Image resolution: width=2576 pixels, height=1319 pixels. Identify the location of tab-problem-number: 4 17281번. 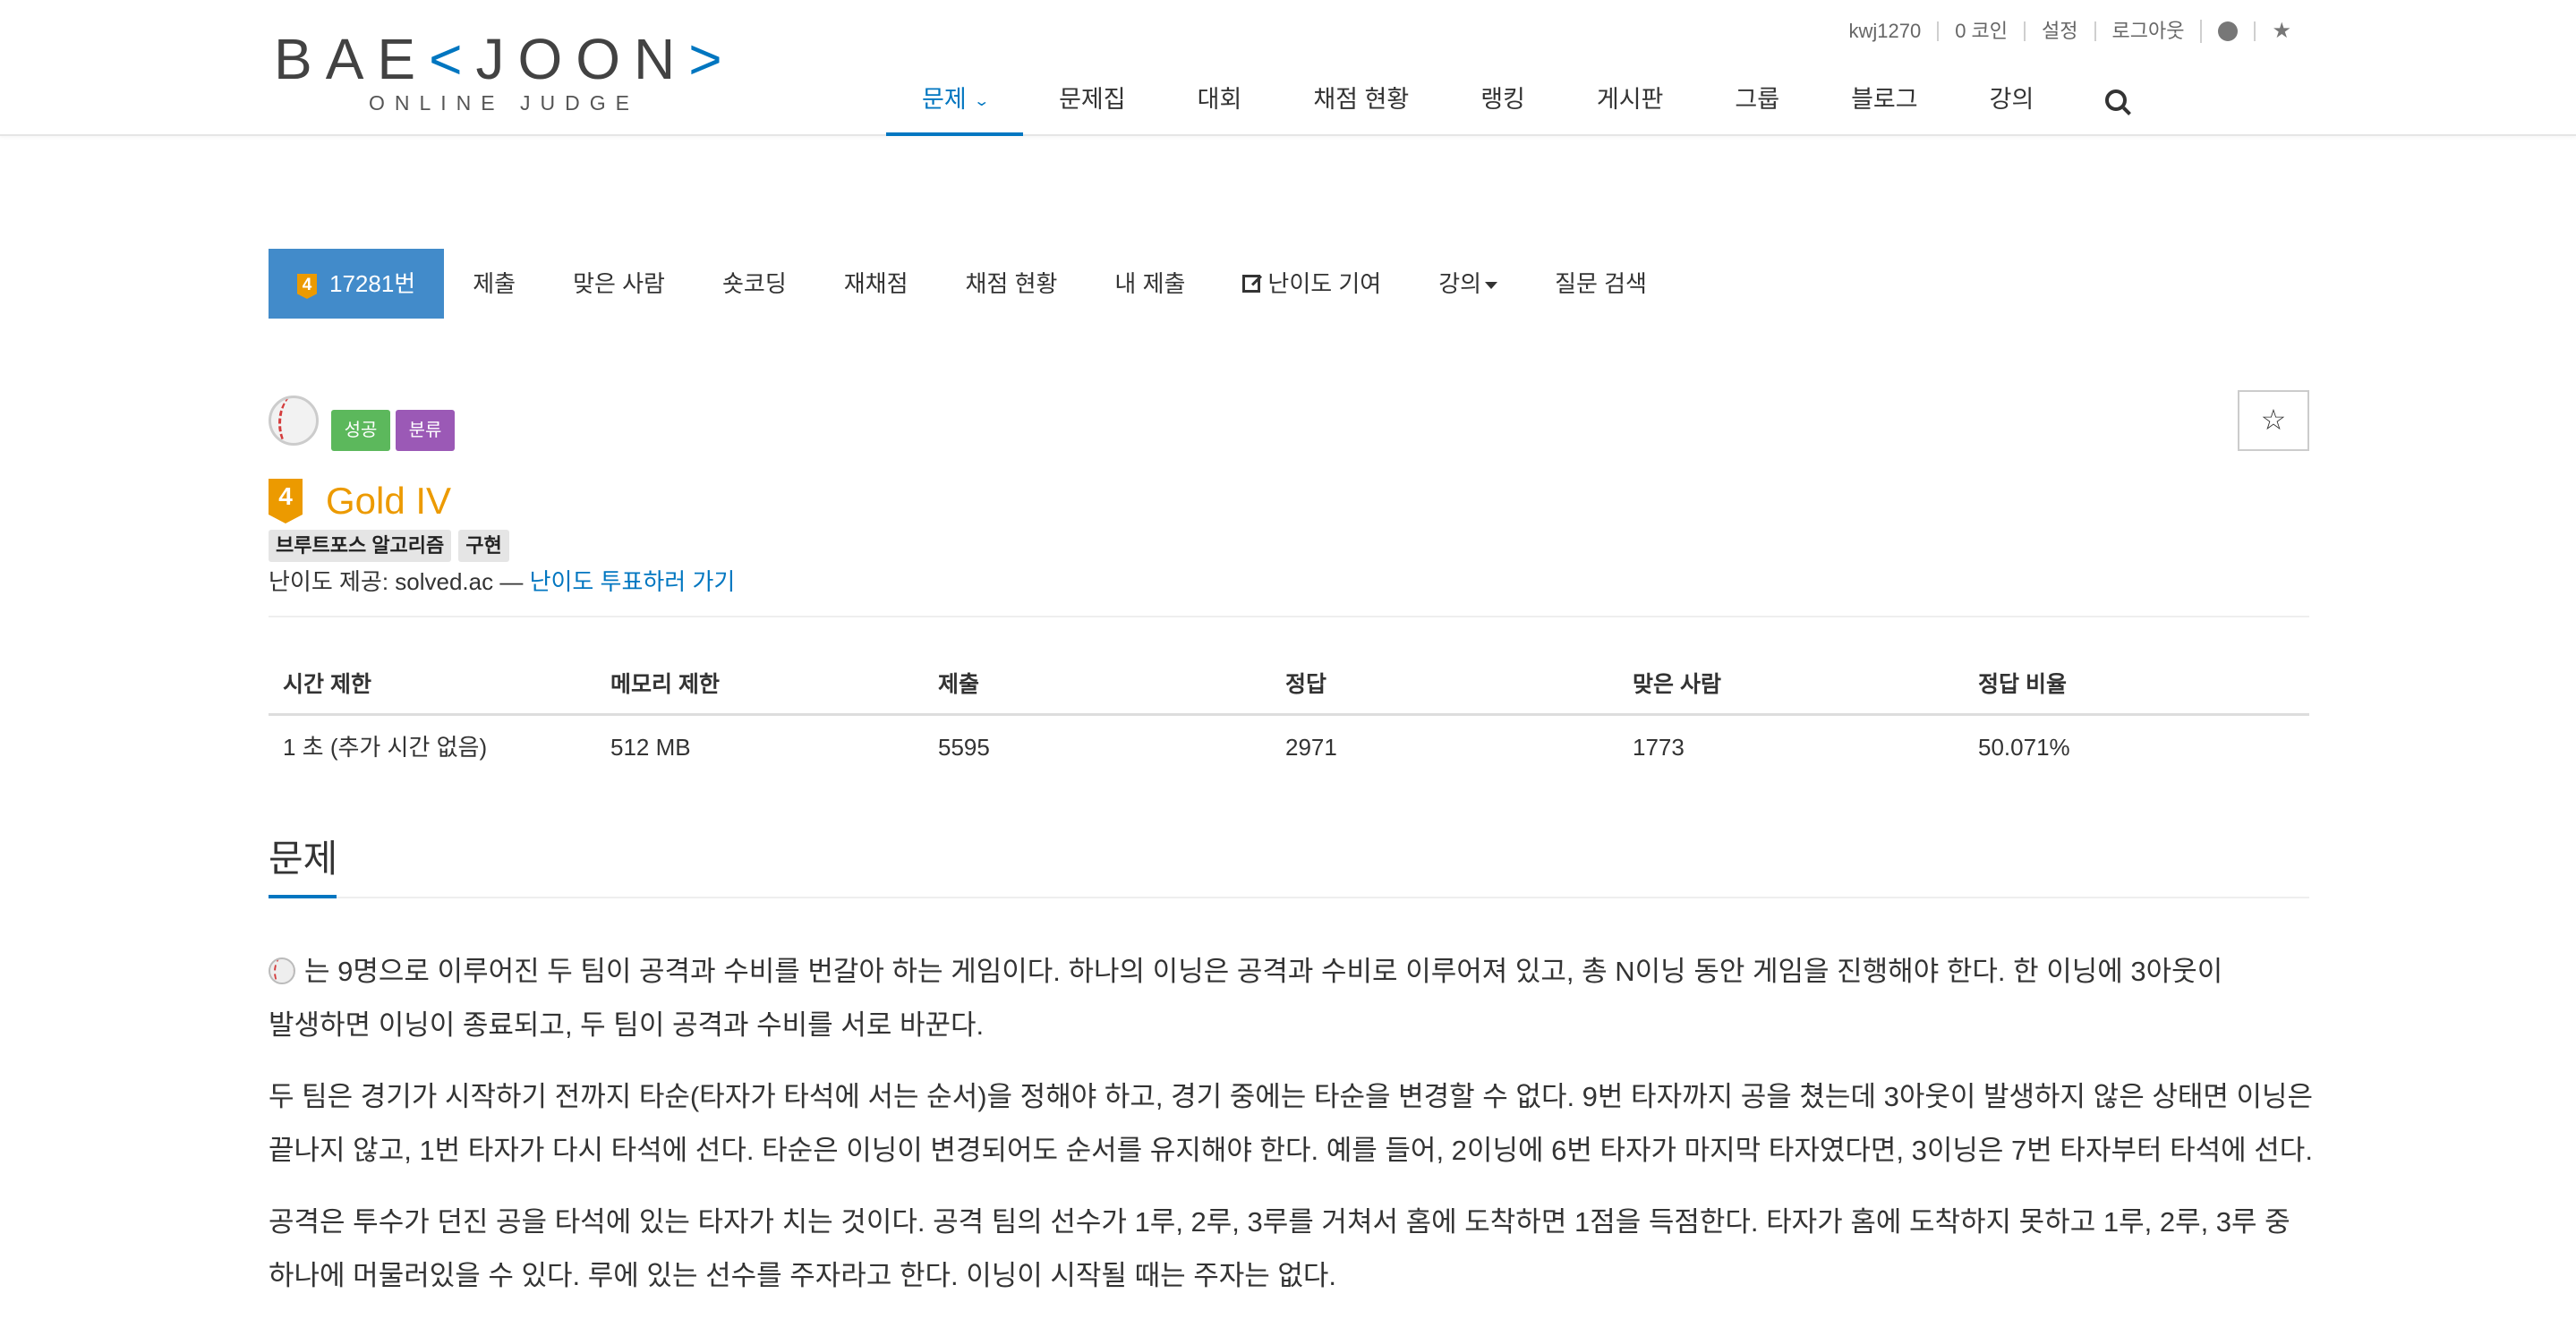
(357, 284).